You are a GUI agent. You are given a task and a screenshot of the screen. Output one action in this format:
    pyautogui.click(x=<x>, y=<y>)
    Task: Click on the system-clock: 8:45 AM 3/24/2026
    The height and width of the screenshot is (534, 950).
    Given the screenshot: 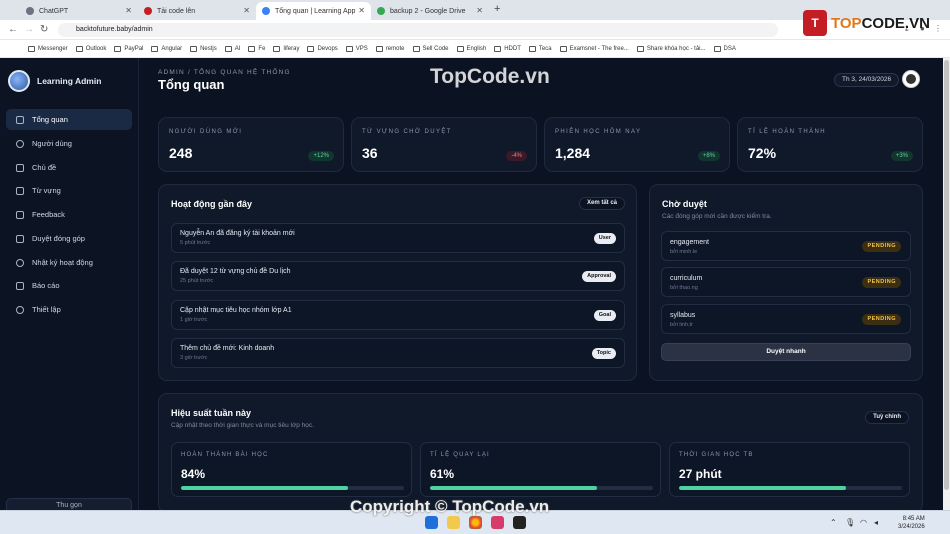 What is the action you would take?
    pyautogui.click(x=911, y=523)
    